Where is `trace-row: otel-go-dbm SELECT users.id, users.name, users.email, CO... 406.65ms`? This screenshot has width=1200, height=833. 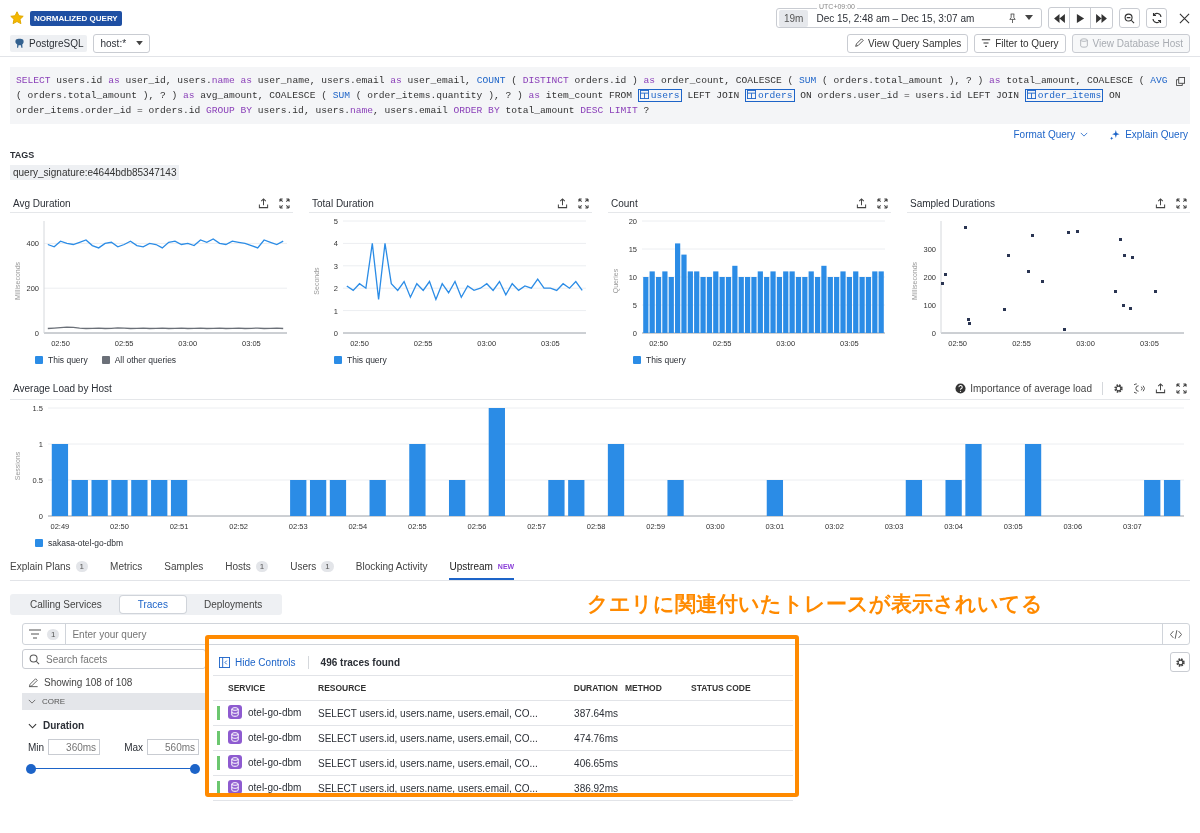 trace-row: otel-go-dbm SELECT users.id, users.name, users.email, CO... 406.65ms is located at coordinates (503, 763).